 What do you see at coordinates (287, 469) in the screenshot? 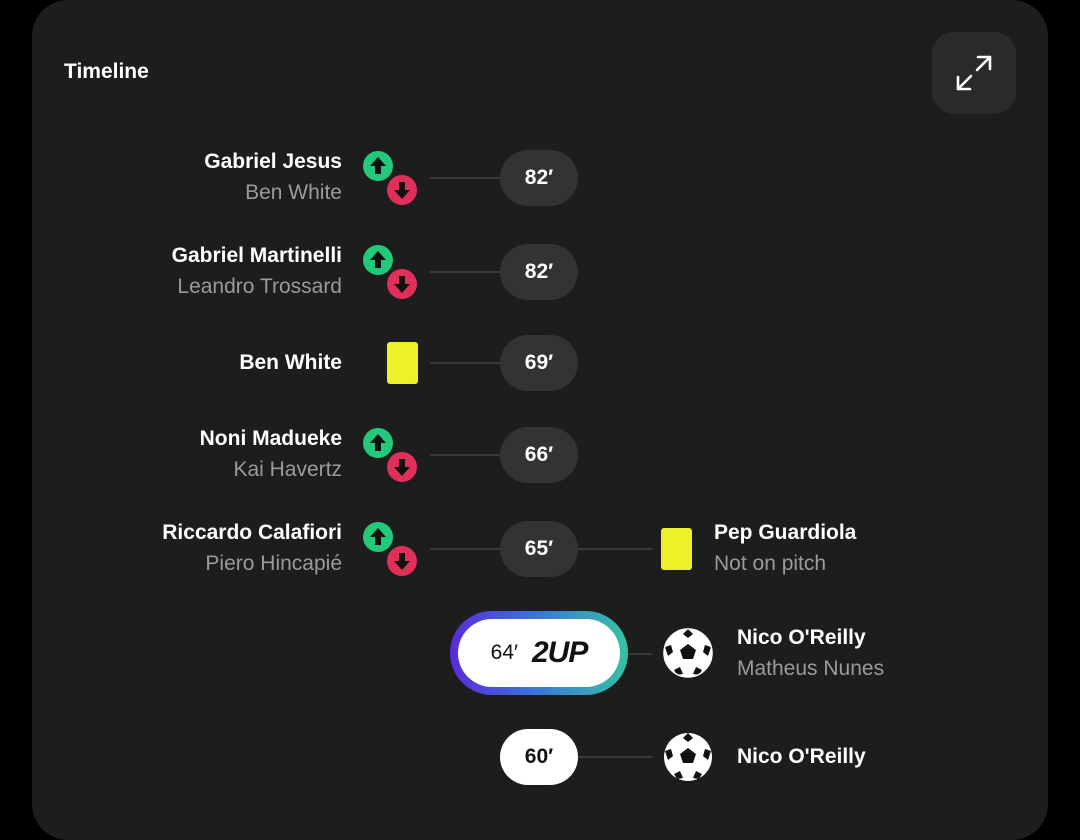
I see `player-out-name: Kai Havertz` at bounding box center [287, 469].